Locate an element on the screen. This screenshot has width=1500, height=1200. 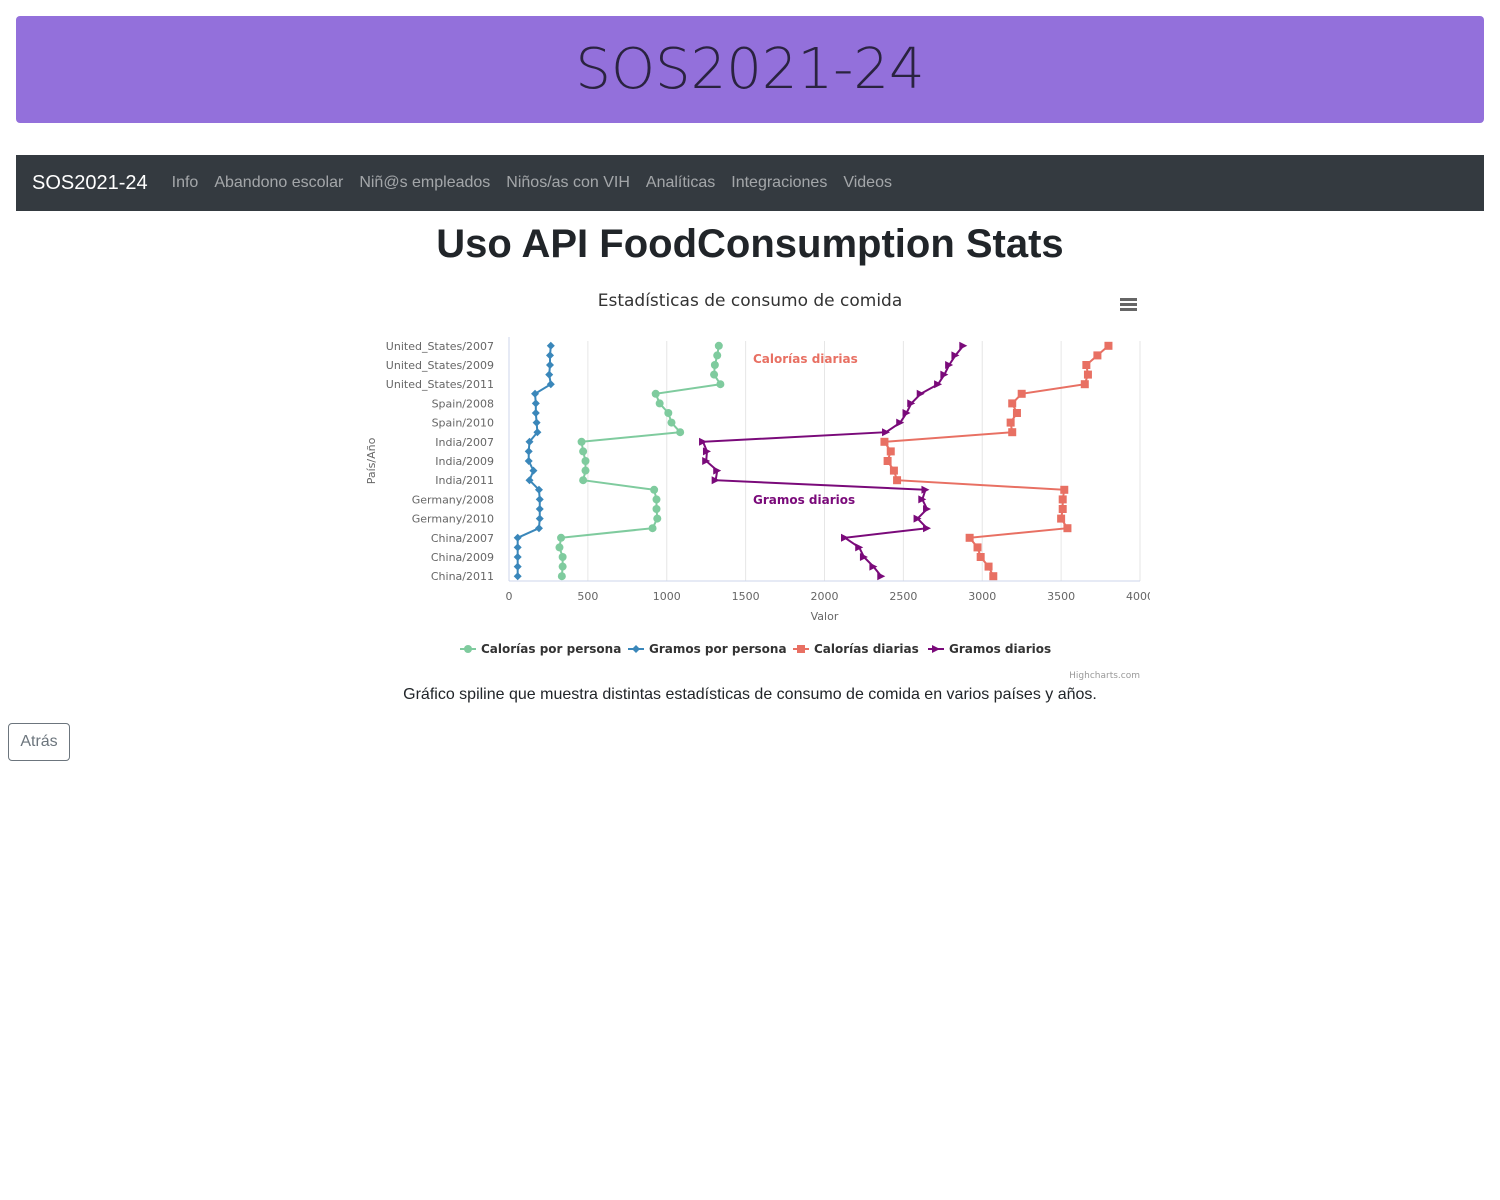
legend-item: Gramos diarios is located at coordinates (1000, 649).